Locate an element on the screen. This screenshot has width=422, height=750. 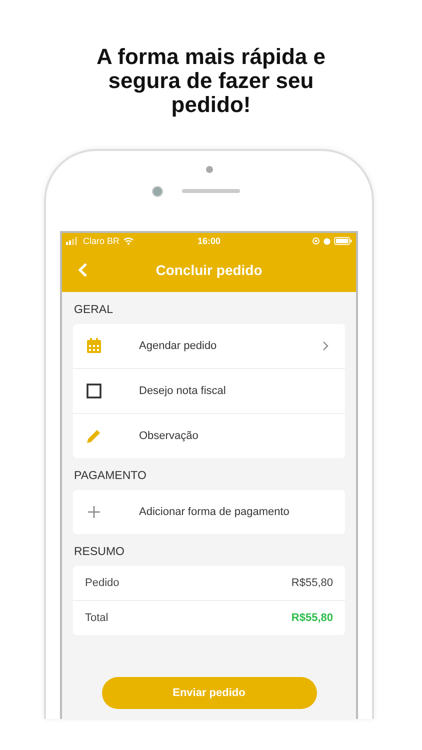
speaker-grille is located at coordinates (211, 191).